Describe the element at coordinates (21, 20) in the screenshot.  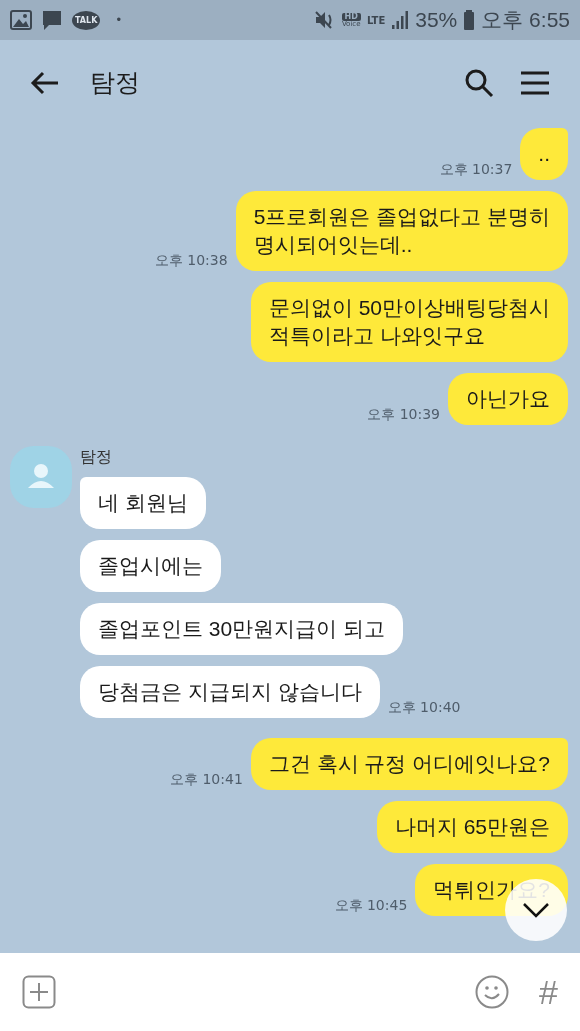
I see `gallery-icon` at that location.